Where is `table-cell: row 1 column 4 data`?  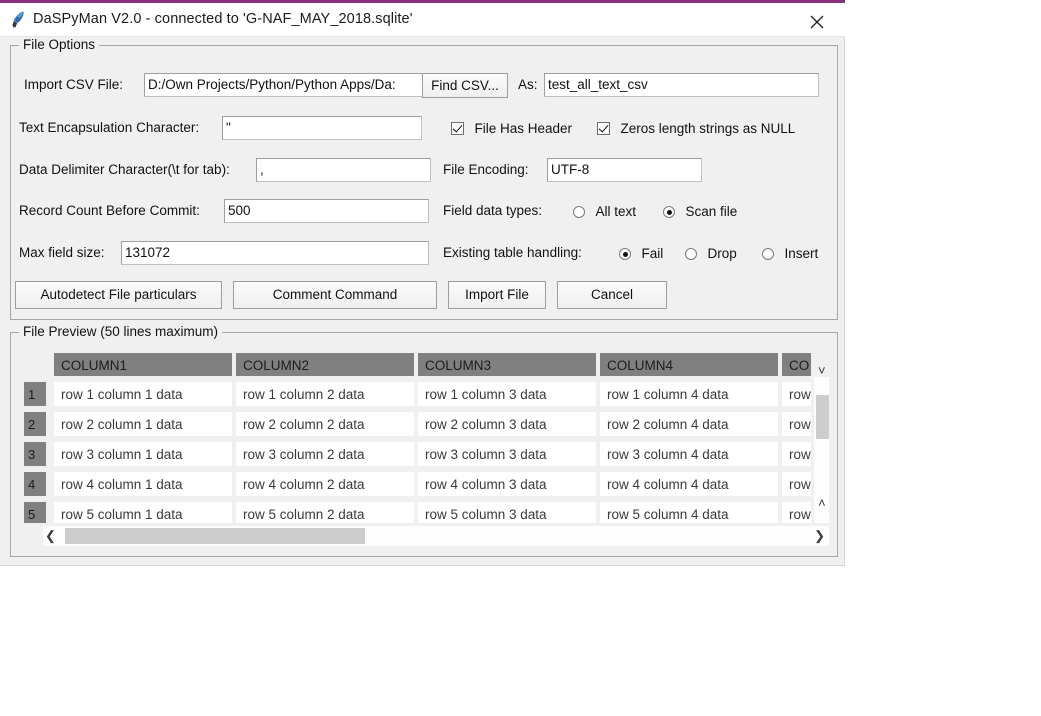 table-cell: row 1 column 4 data is located at coordinates (689, 394).